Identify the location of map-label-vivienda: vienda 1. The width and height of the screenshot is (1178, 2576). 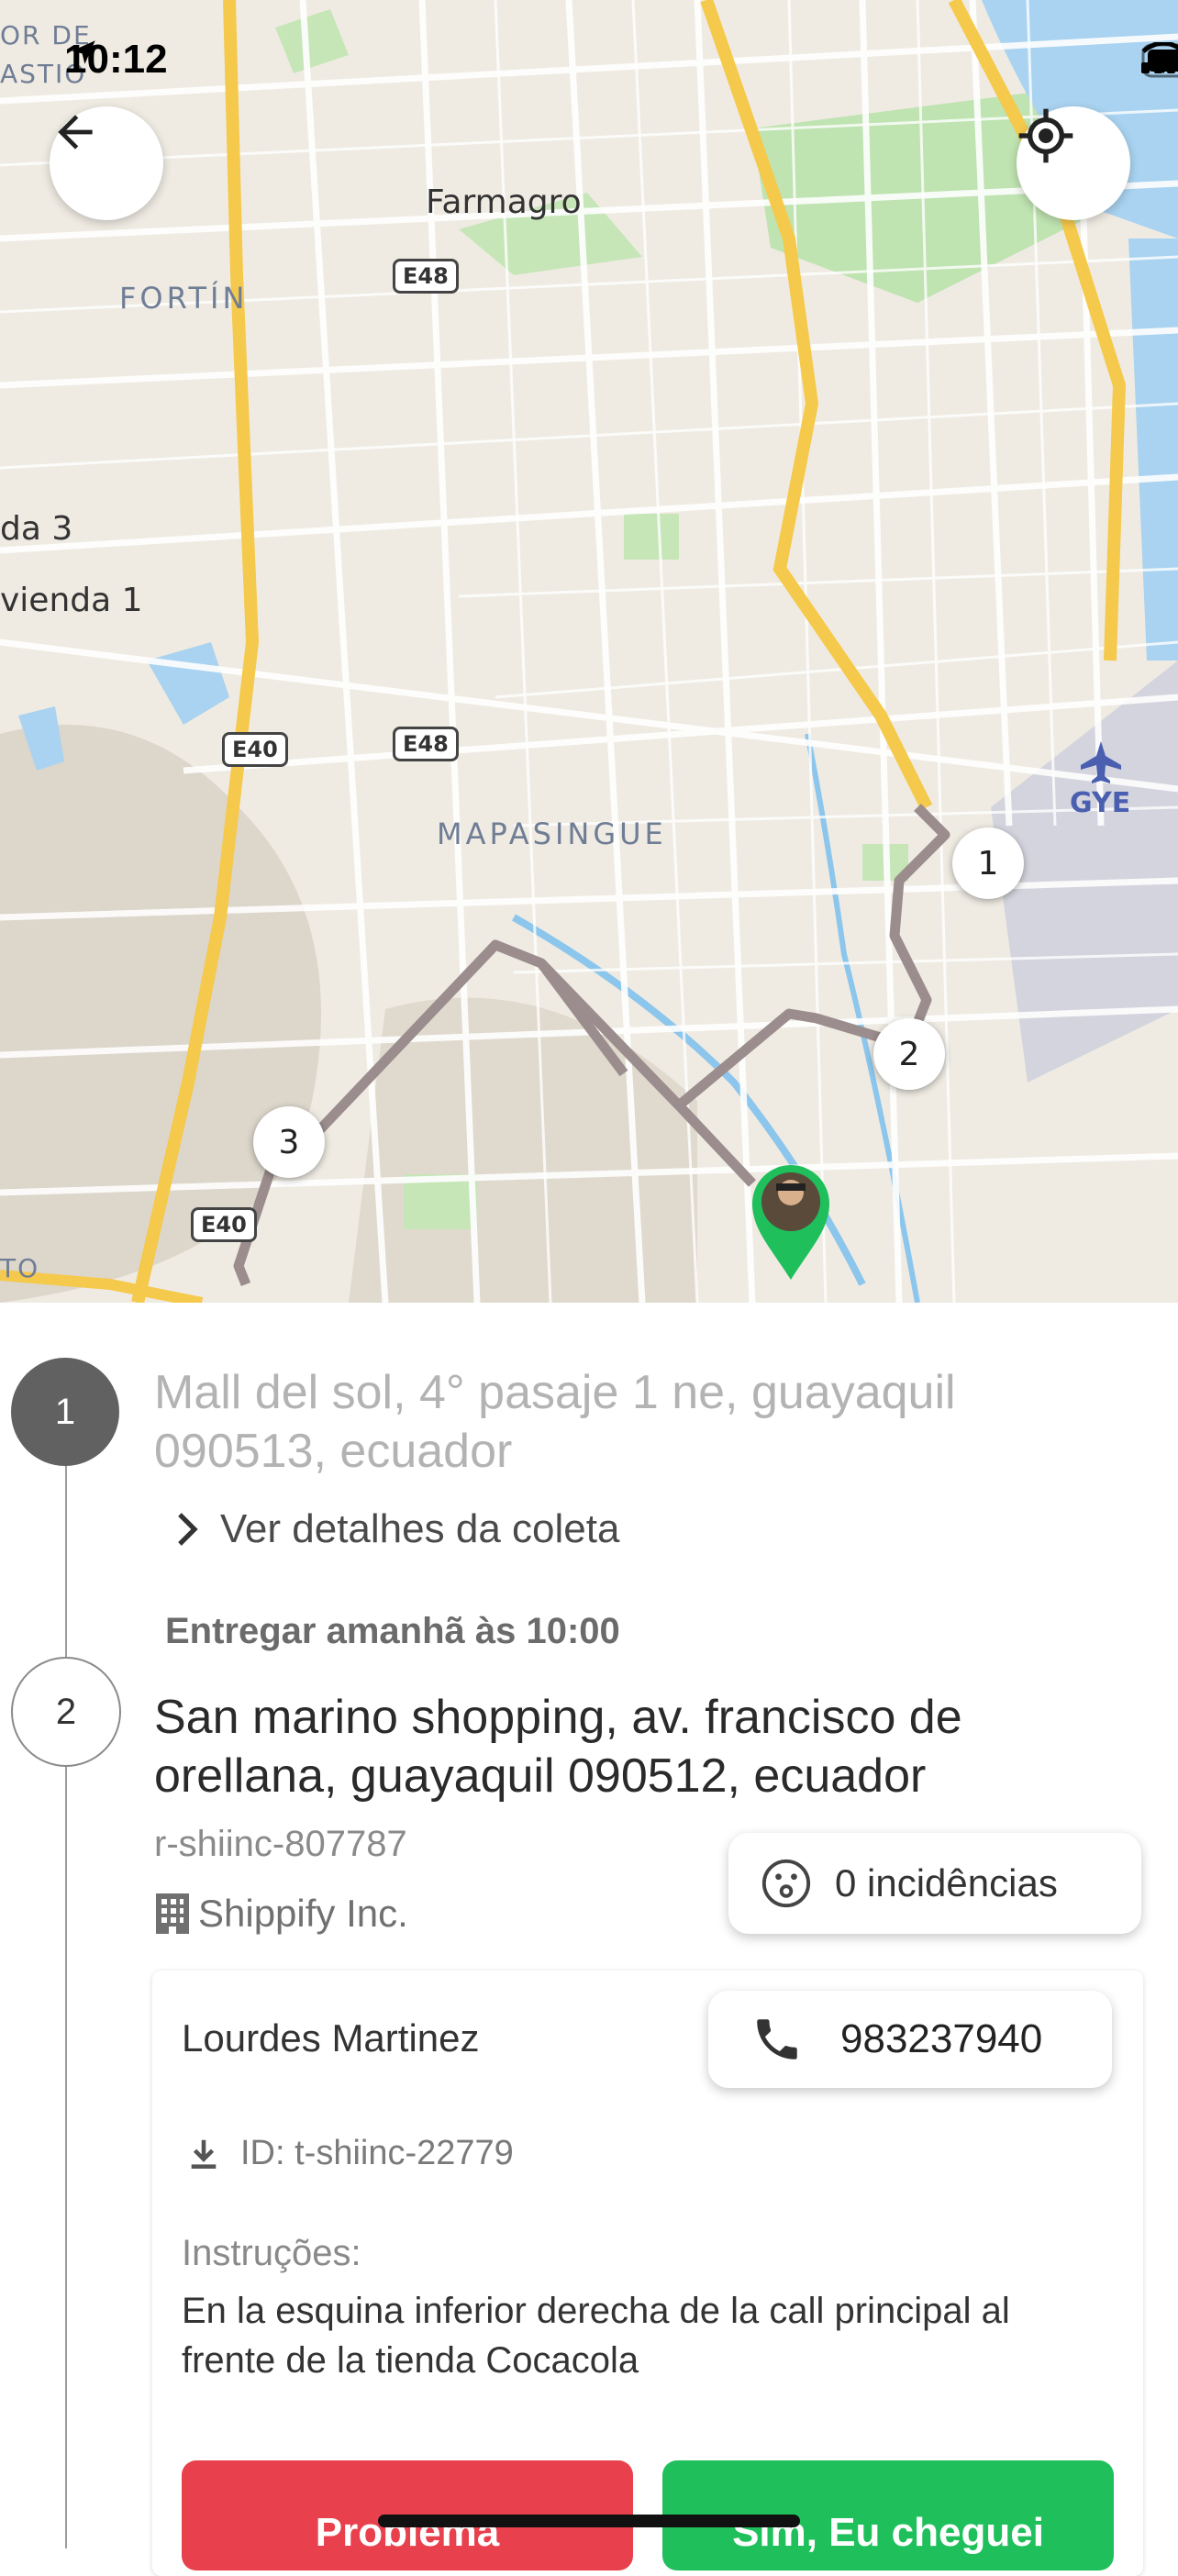
(72, 600).